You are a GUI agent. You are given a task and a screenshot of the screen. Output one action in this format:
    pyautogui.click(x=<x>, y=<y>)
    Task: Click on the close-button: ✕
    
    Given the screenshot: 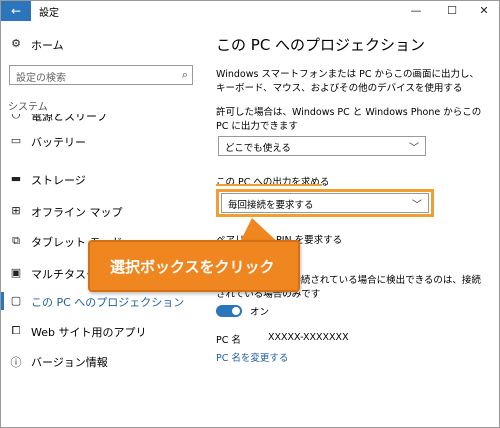 What is the action you would take?
    pyautogui.click(x=484, y=11)
    